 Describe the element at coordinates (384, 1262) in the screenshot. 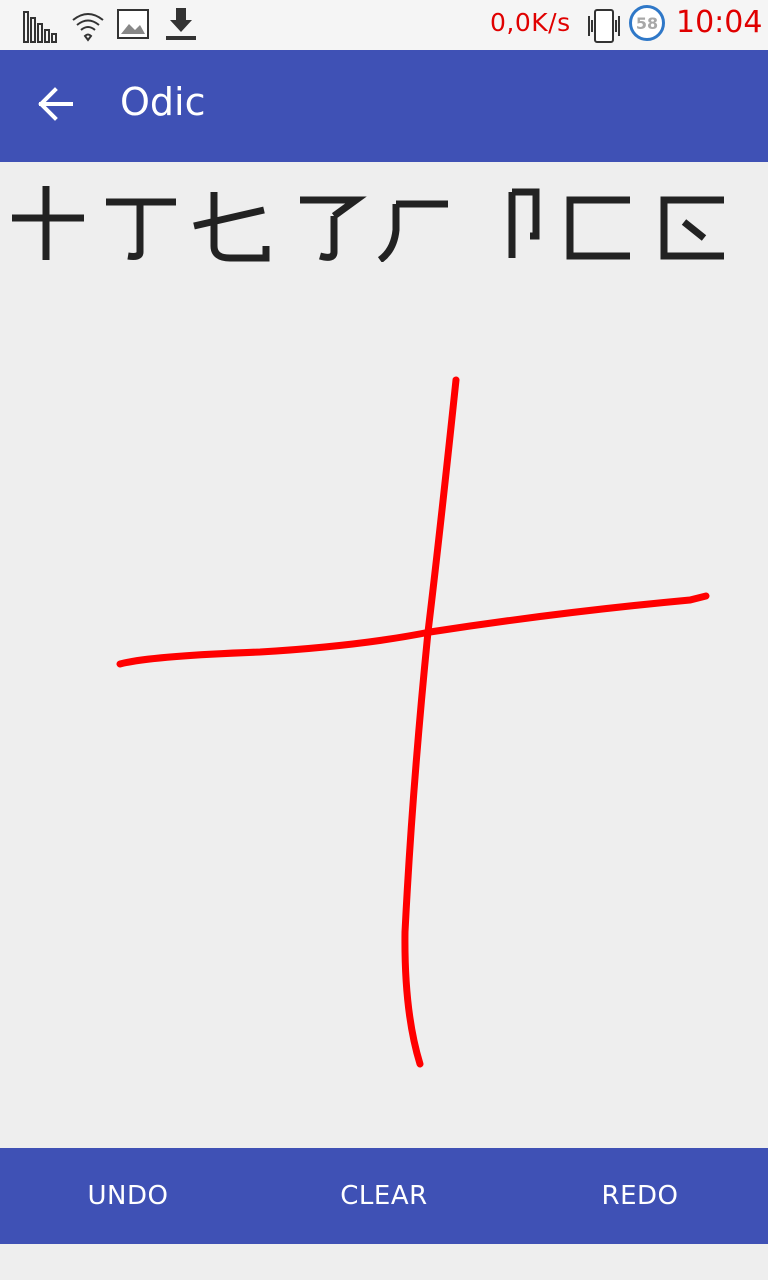

I see `bottom-strip` at that location.